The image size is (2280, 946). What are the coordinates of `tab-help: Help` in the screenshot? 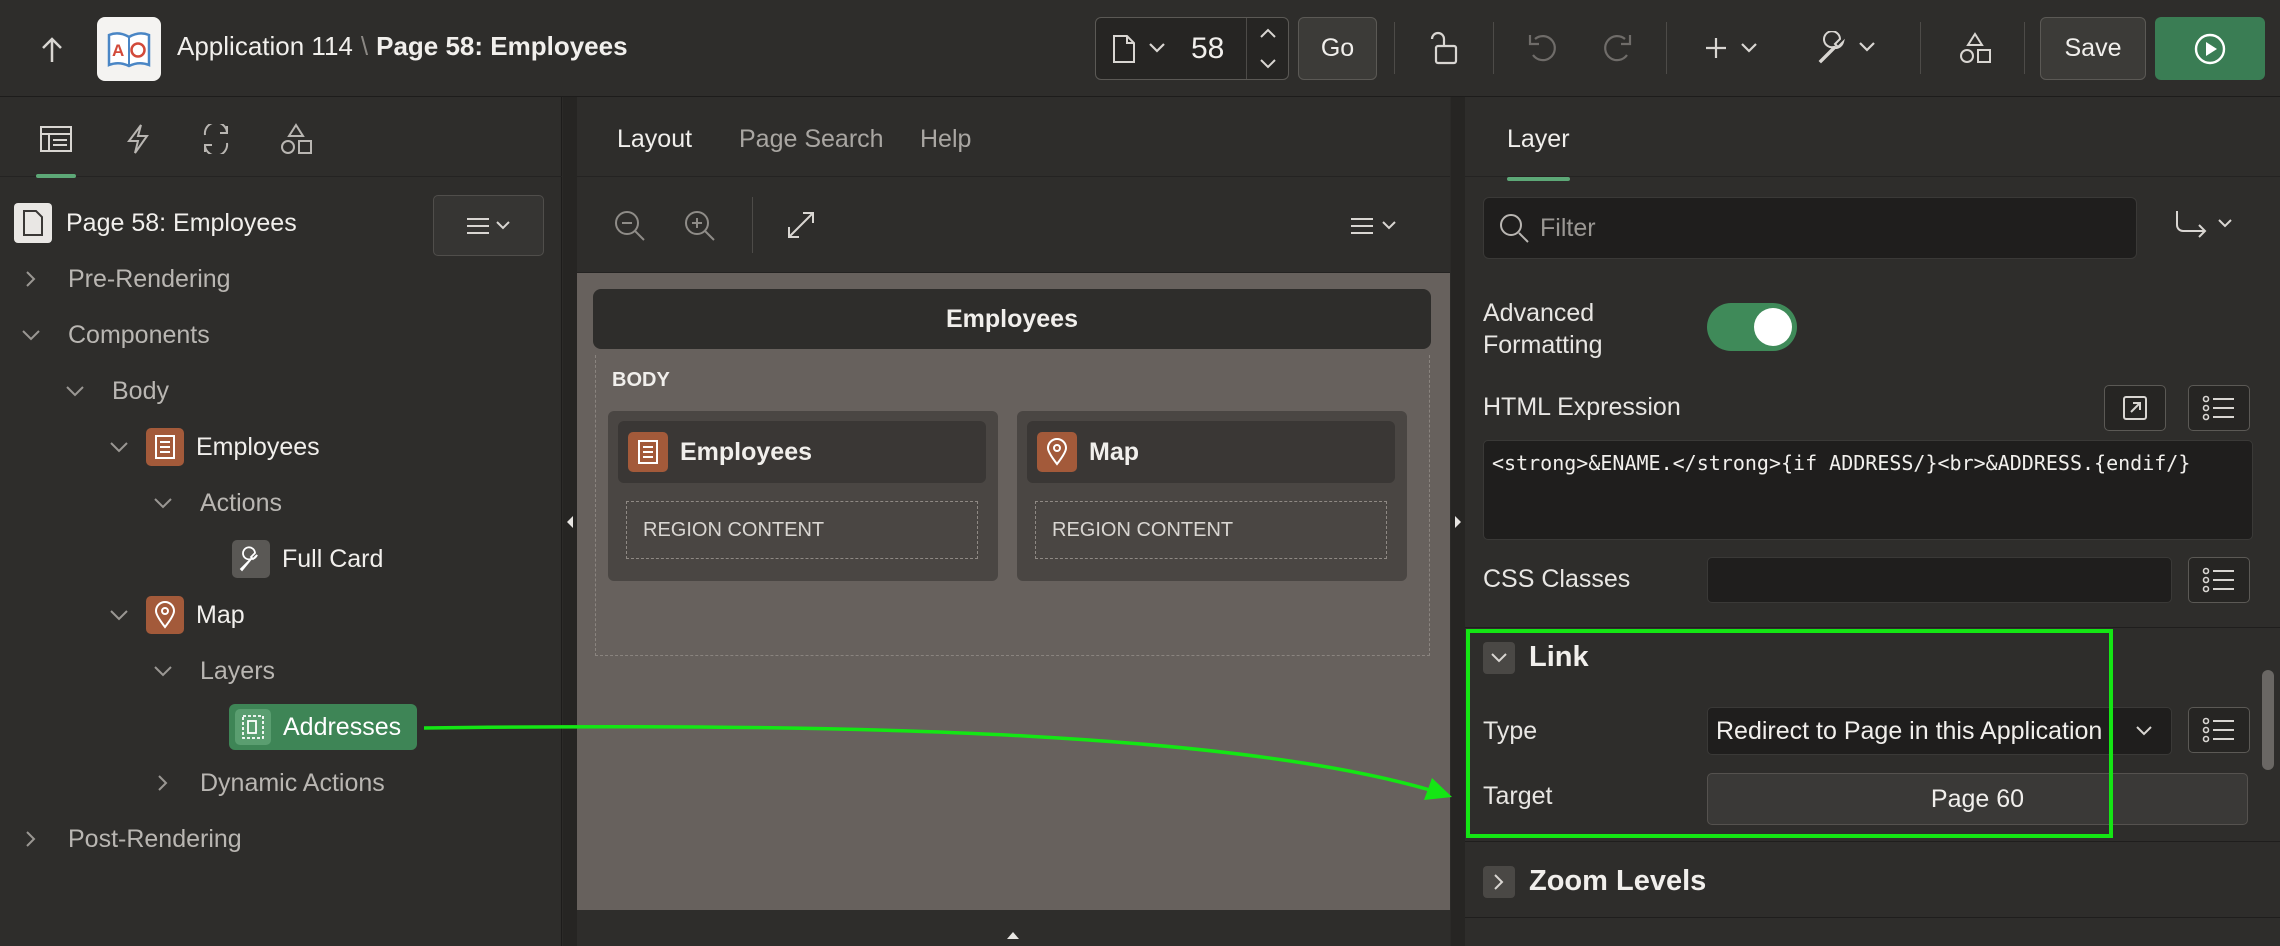 It's located at (945, 139).